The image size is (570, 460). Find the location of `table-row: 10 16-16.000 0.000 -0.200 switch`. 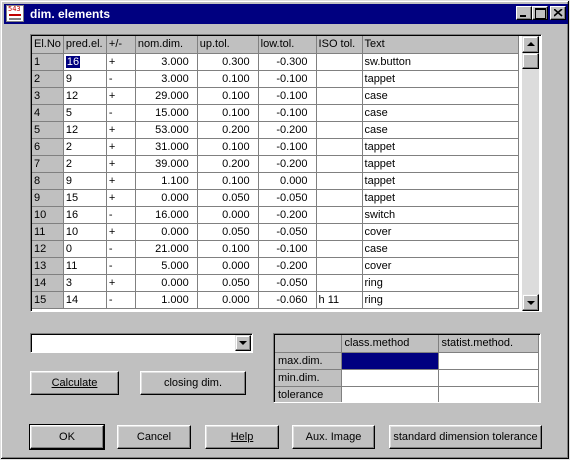

table-row: 10 16-16.000 0.000 -0.200 switch is located at coordinates (275, 215).